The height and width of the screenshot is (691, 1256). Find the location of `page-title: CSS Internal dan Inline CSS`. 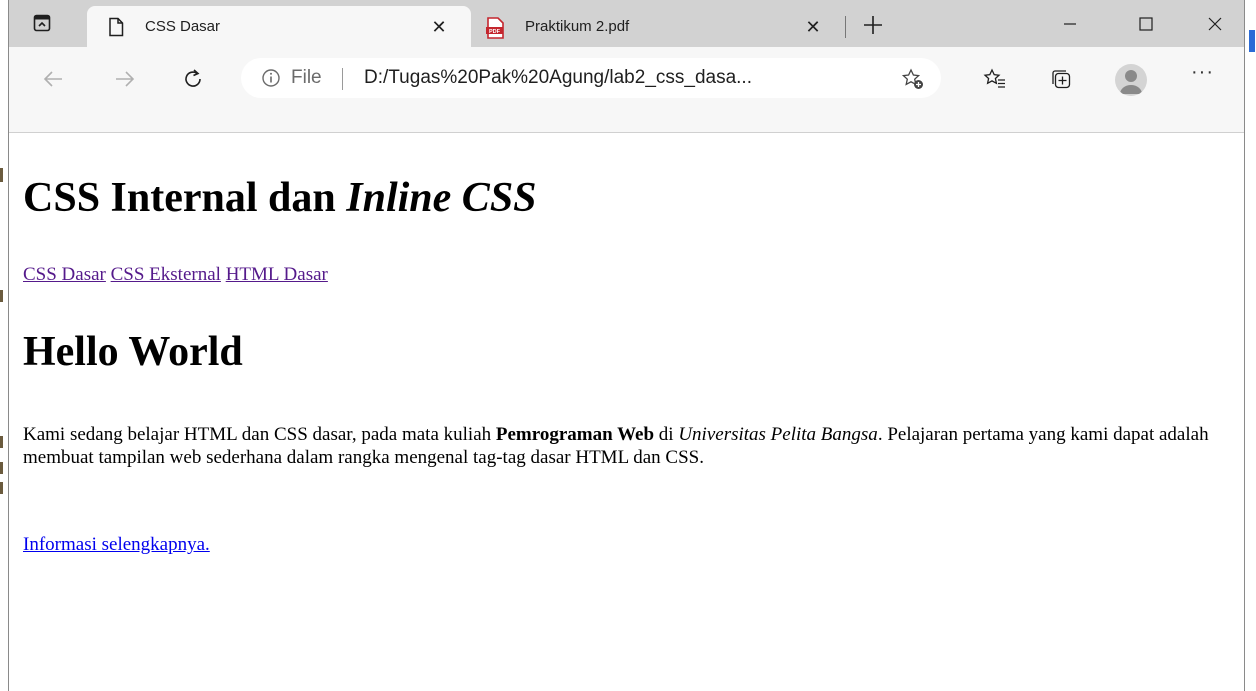

page-title: CSS Internal dan Inline CSS is located at coordinates (280, 198).